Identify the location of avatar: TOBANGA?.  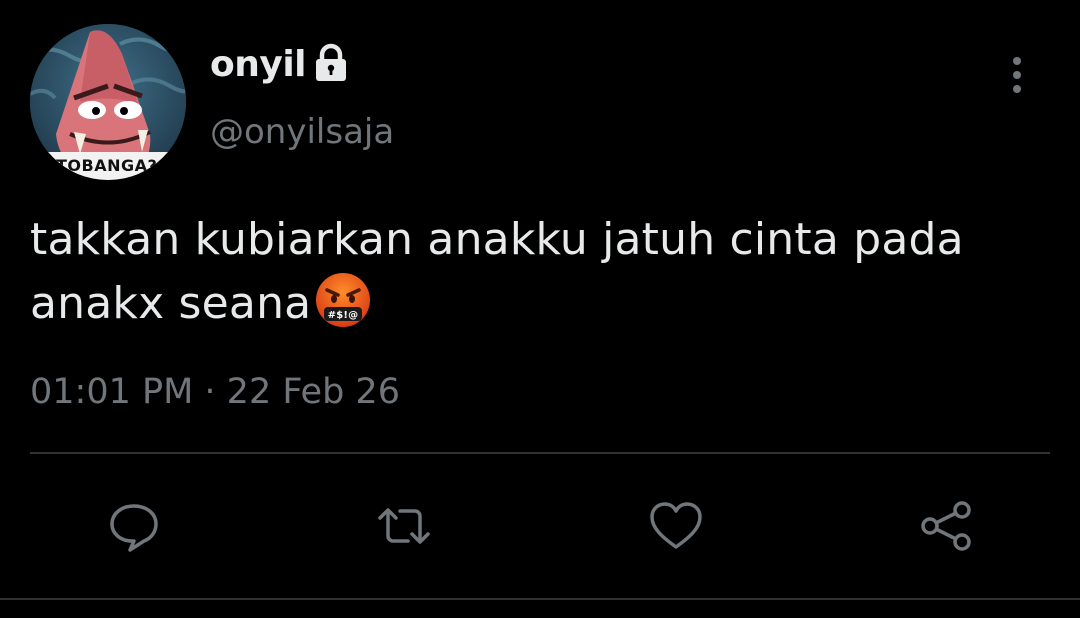
(108, 102).